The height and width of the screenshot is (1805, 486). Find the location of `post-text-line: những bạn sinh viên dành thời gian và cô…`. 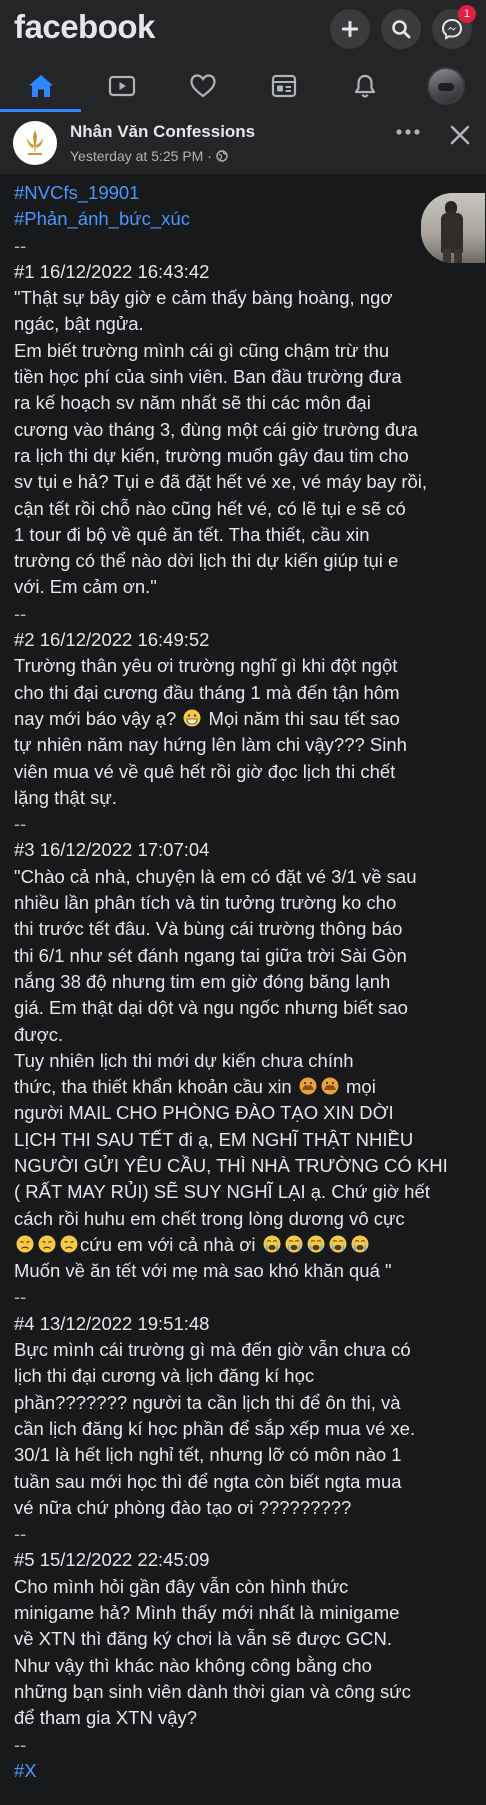

post-text-line: những bạn sinh viên dành thời gian và cô… is located at coordinates (212, 1691).